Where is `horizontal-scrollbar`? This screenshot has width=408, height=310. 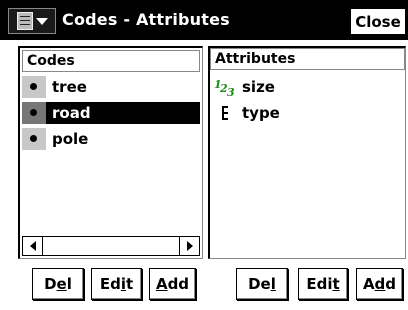
horizontal-scrollbar is located at coordinates (111, 246).